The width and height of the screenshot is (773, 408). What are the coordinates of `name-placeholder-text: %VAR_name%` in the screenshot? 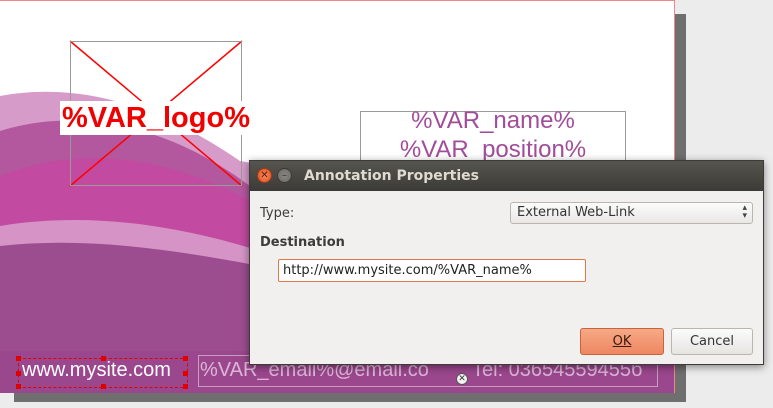 It's located at (493, 120).